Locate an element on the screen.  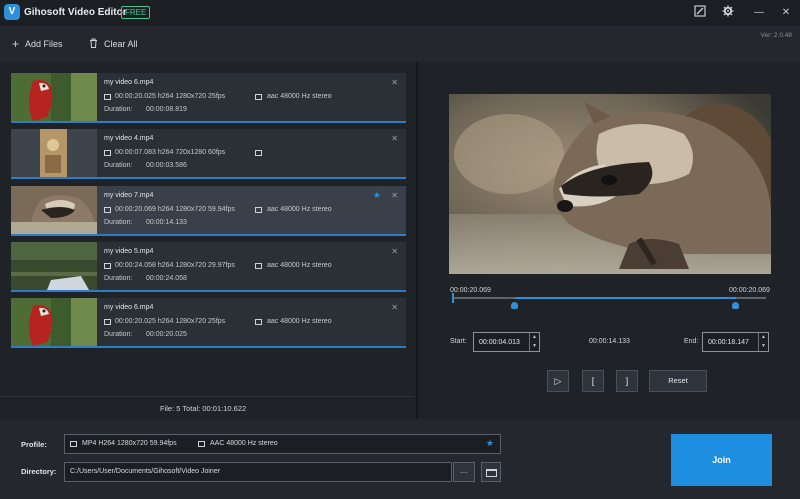
clear-all-button: Clear All is located at coordinates (113, 44).